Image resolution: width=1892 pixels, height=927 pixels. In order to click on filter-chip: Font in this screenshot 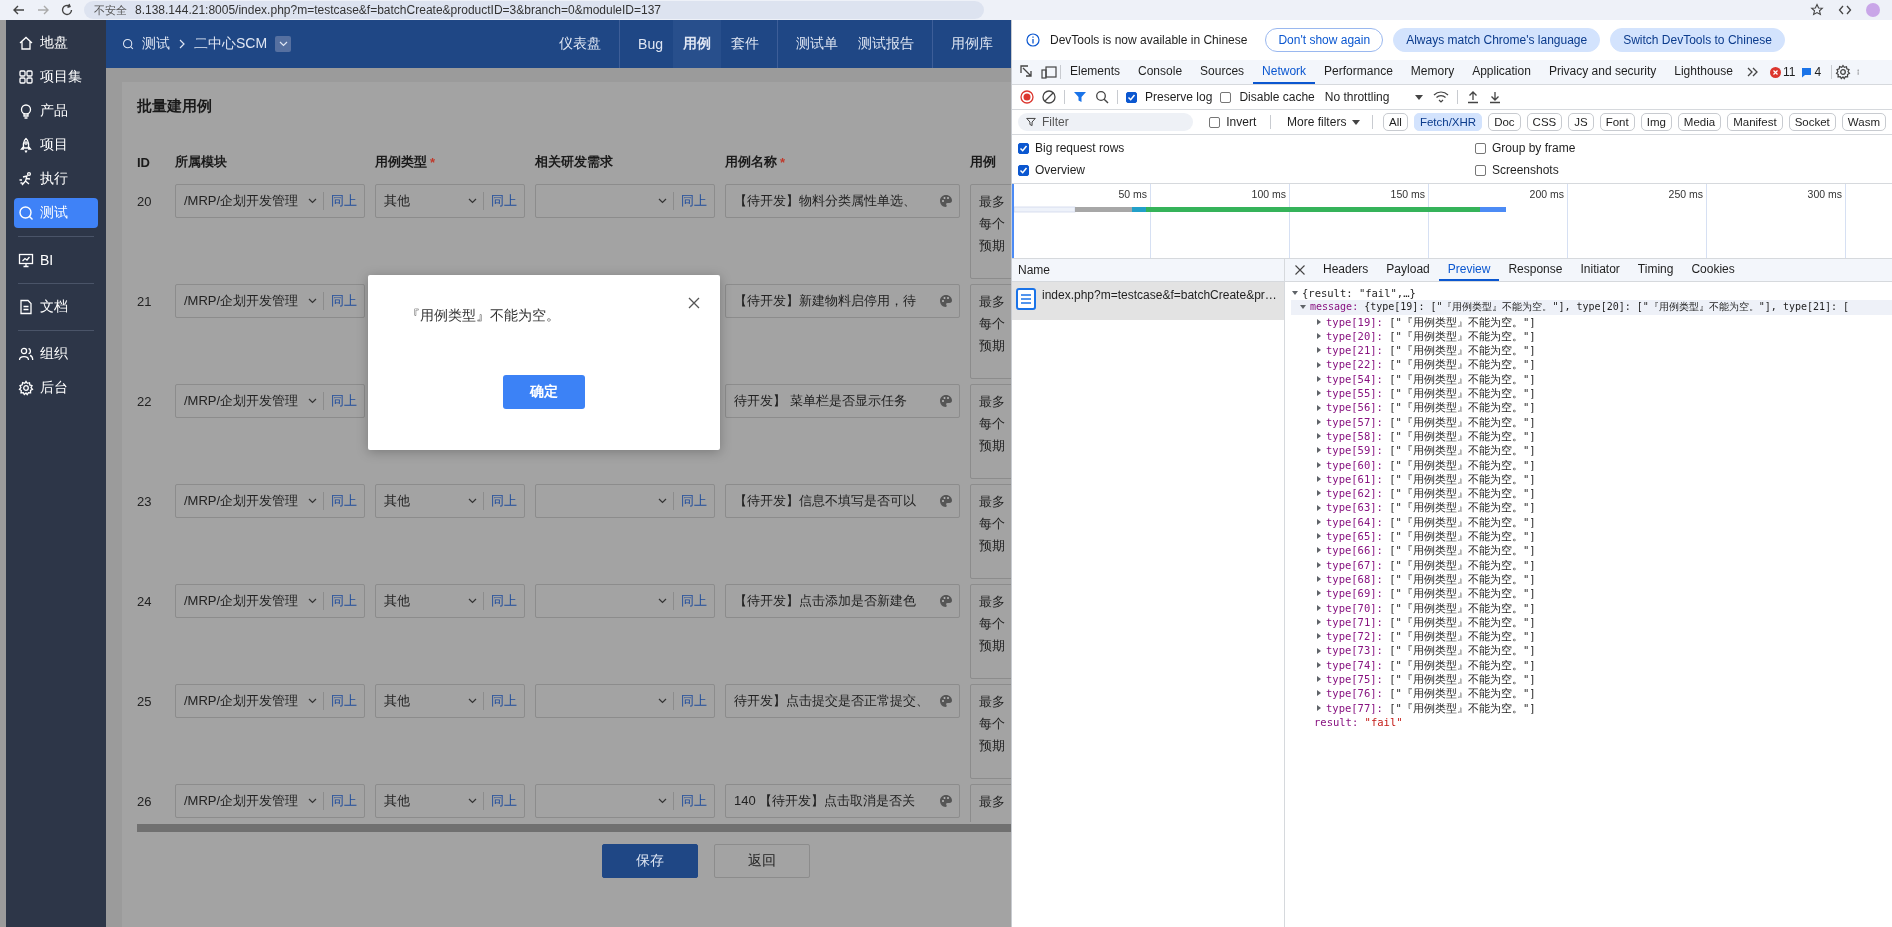, I will do `click(1617, 122)`.